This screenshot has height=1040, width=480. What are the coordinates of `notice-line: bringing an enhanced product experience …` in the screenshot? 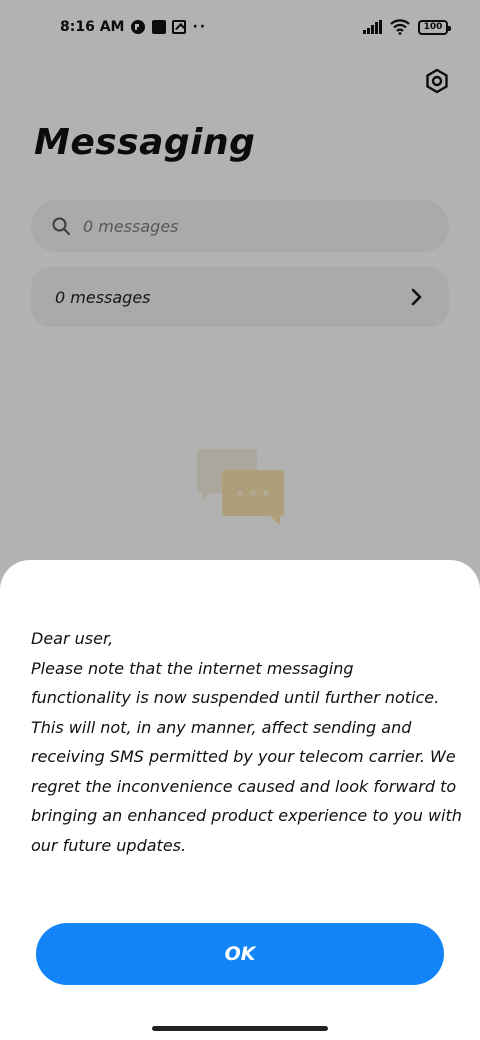 It's located at (246, 815).